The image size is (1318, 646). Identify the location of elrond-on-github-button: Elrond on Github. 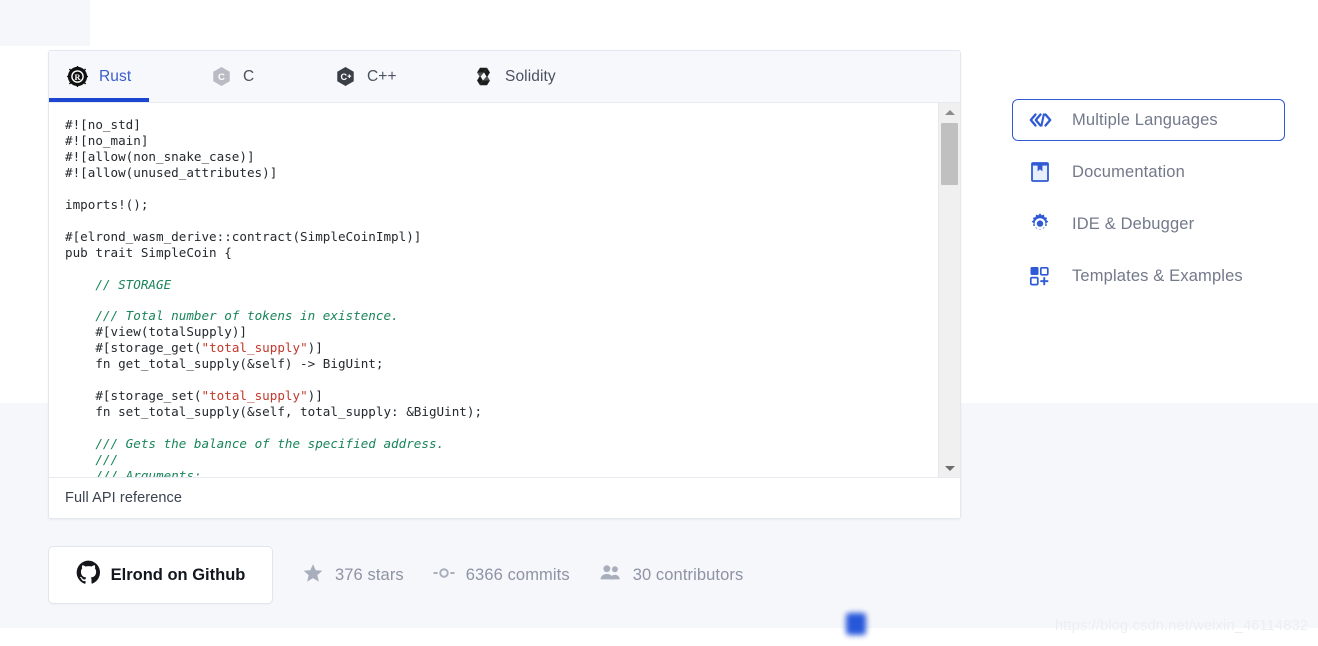
(160, 575).